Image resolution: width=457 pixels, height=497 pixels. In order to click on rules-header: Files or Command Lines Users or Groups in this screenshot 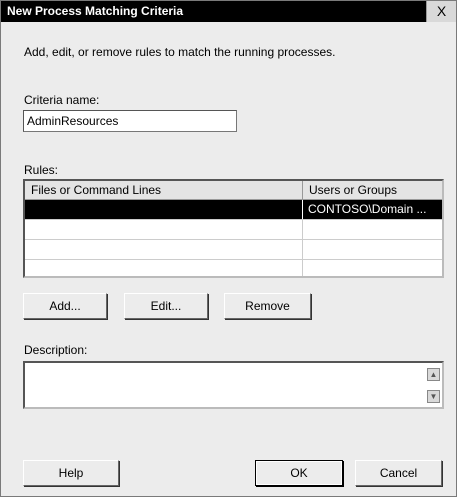, I will do `click(233, 190)`.